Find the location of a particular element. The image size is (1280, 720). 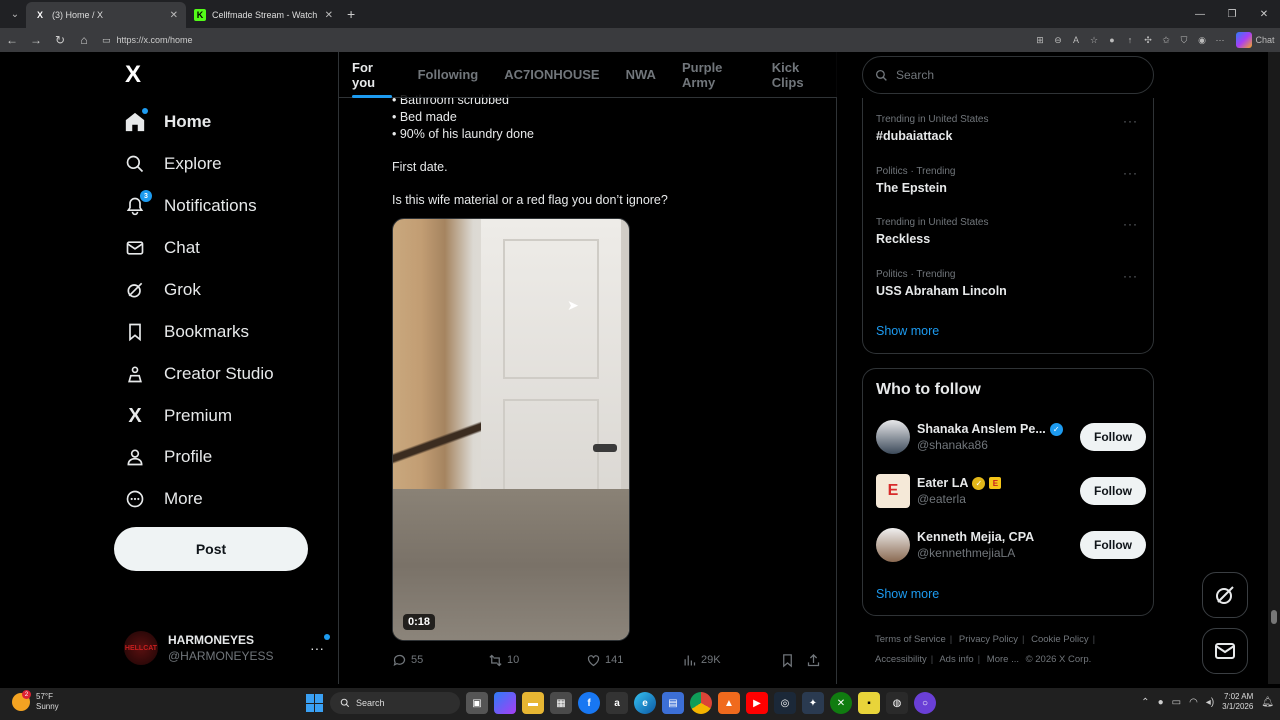

xbox-icon: ✕ is located at coordinates (841, 703).